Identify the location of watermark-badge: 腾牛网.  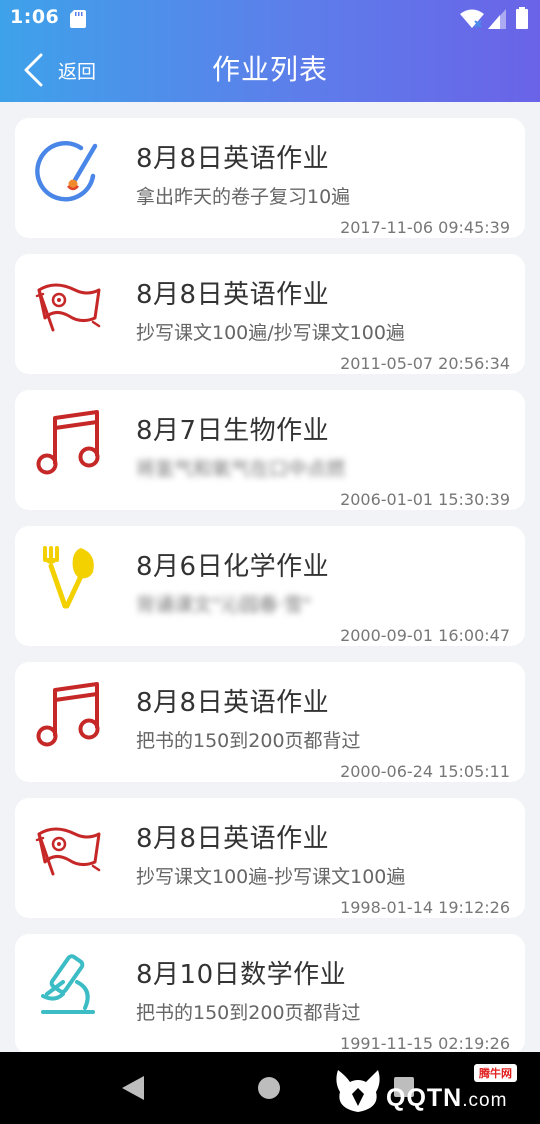
(495, 1073).